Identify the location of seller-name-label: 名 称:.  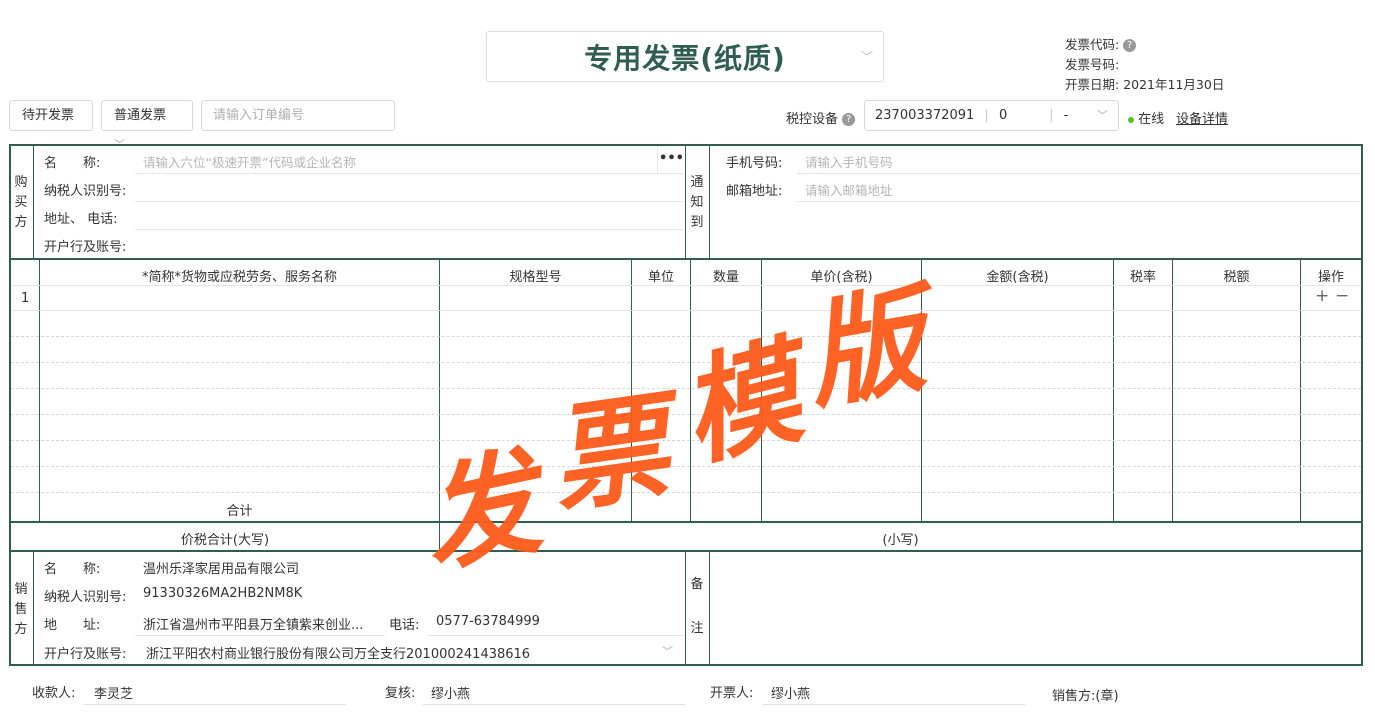
(72, 569).